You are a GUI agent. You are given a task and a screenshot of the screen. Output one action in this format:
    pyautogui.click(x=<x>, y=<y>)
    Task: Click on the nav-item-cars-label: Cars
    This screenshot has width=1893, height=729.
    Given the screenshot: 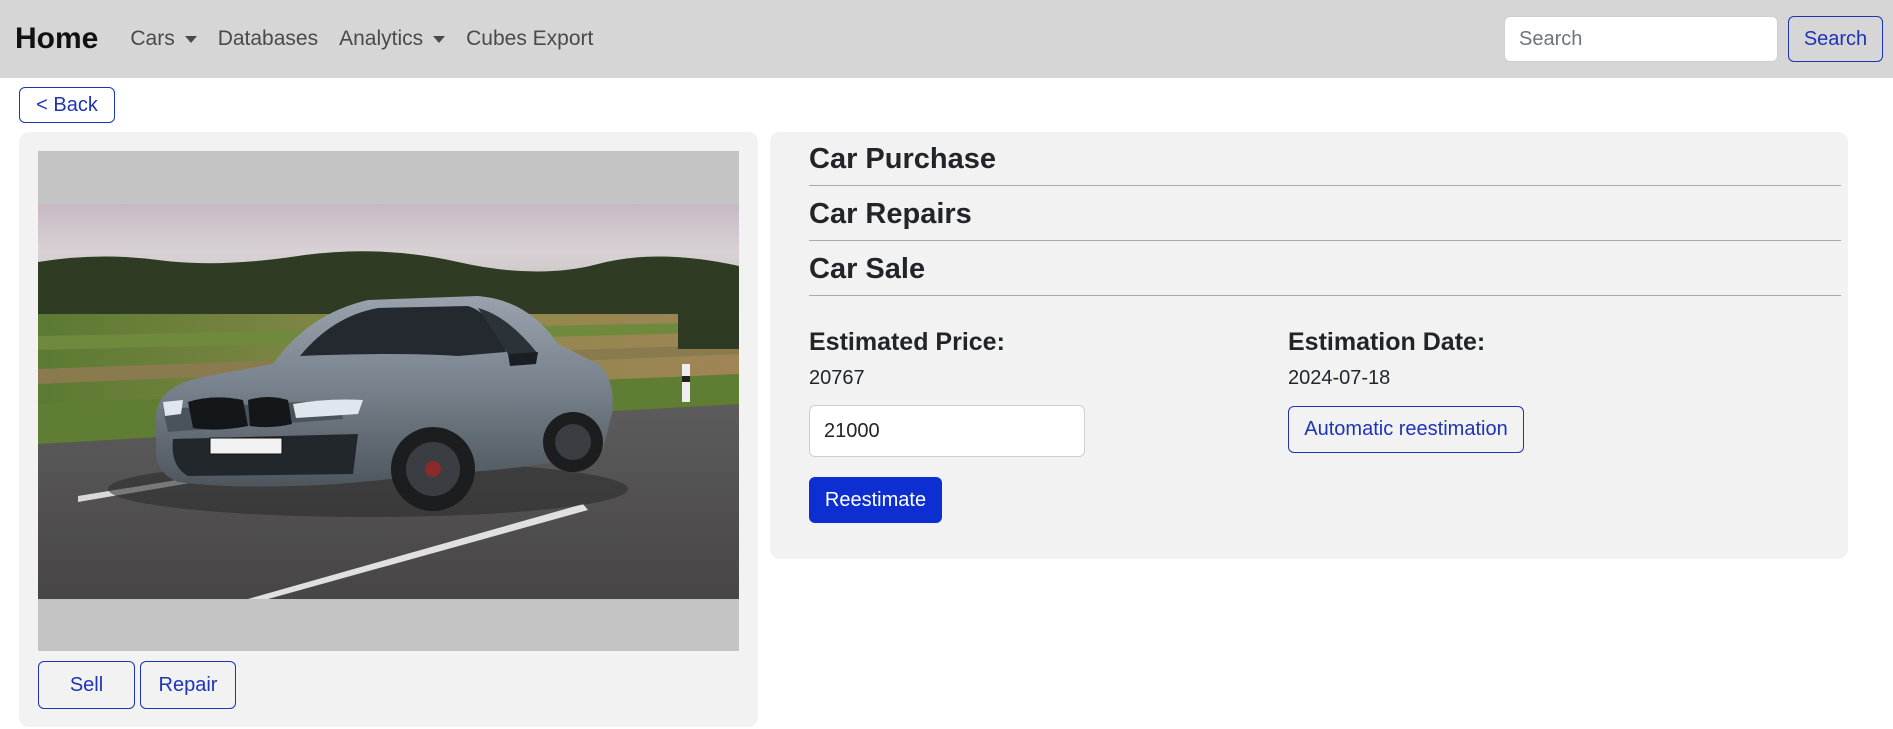 What is the action you would take?
    pyautogui.click(x=152, y=38)
    